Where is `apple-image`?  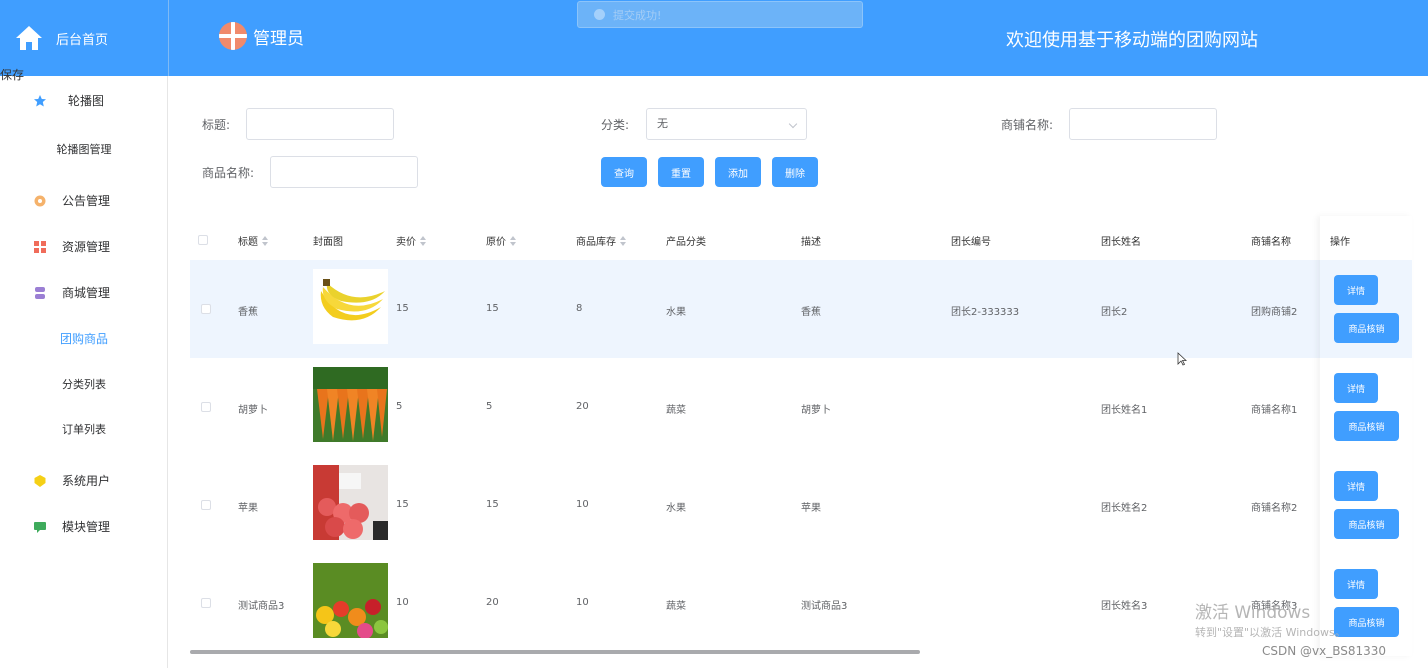
apple-image is located at coordinates (350, 502).